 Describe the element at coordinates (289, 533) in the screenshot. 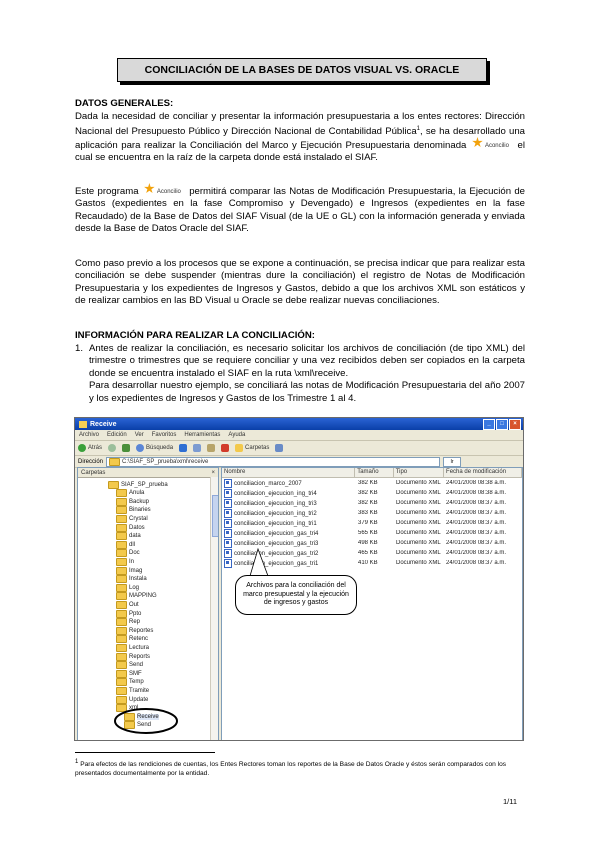

I see `cell-name: conciliacion_ejecucion_gas_tri4` at that location.